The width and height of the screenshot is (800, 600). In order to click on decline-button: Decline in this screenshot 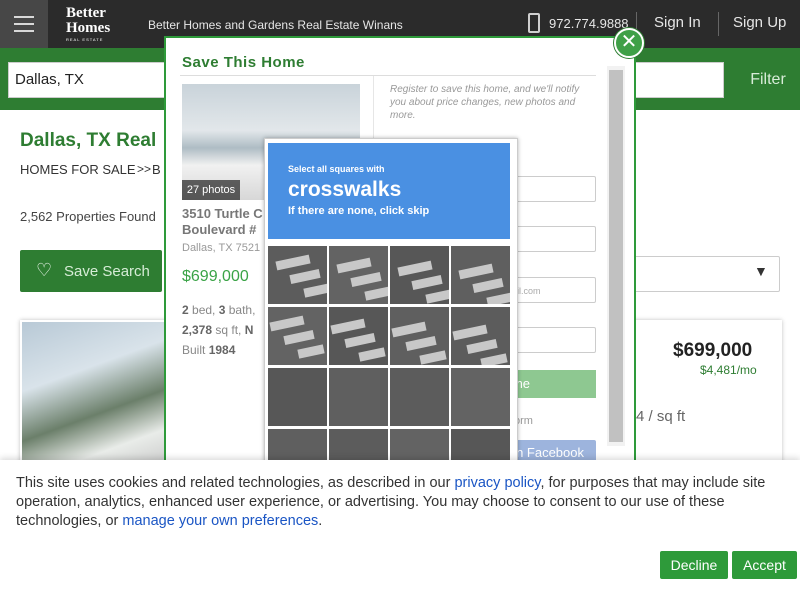, I will do `click(694, 565)`.